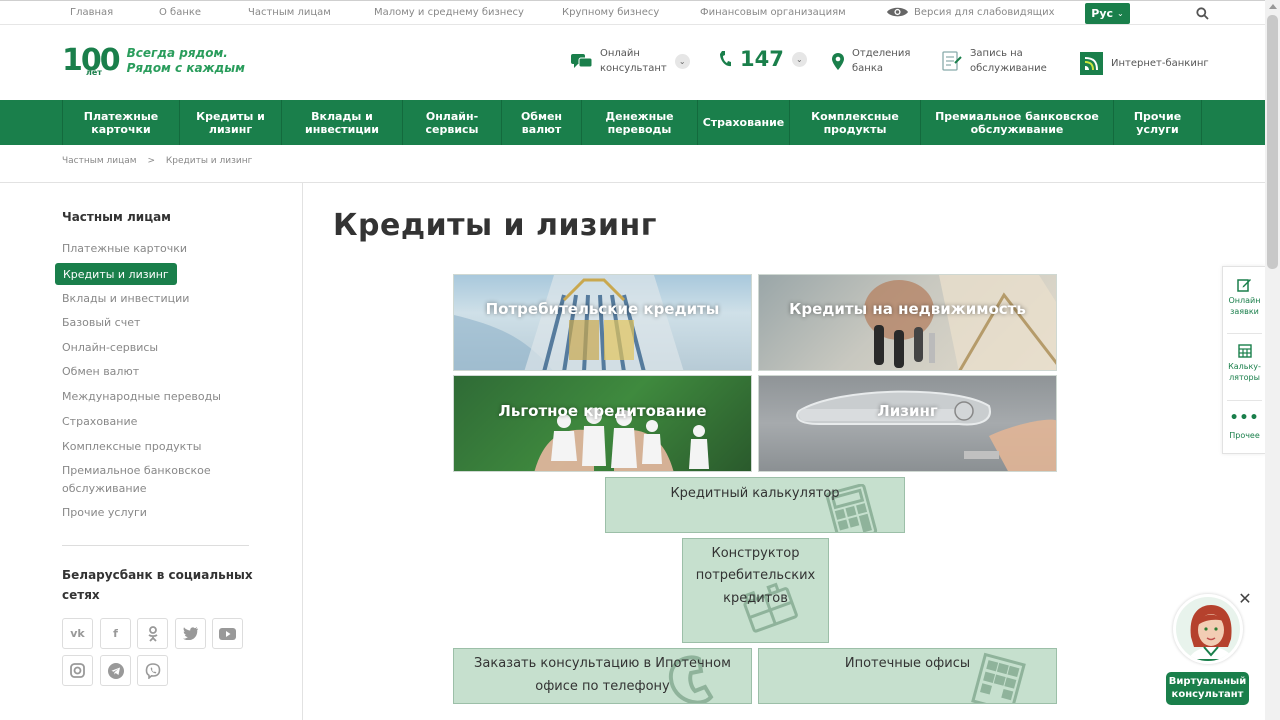  I want to click on toplink-small-business: Малому и среднему бизнесу, so click(449, 12).